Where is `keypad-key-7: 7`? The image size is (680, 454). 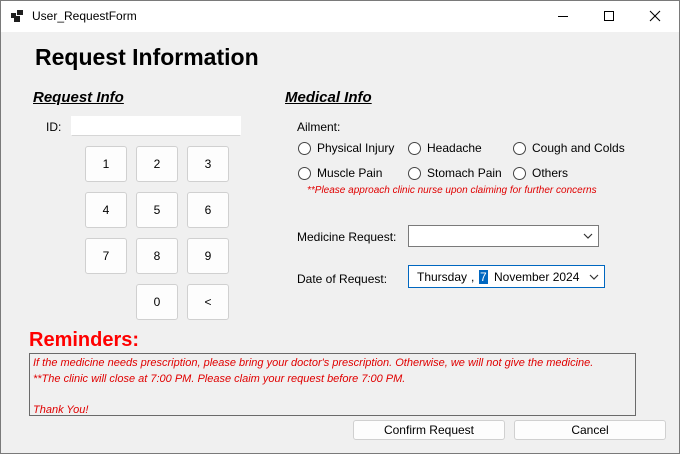
keypad-key-7: 7 is located at coordinates (106, 256).